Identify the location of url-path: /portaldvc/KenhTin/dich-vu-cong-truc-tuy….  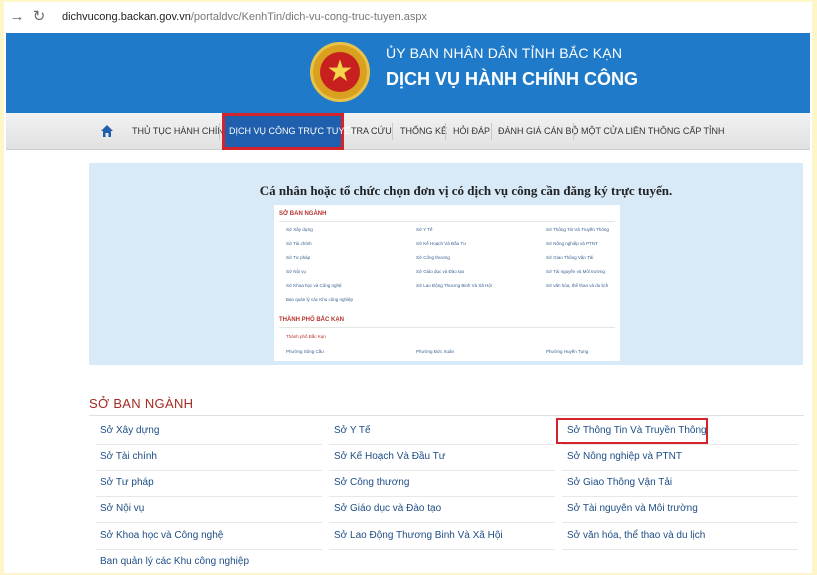
(309, 17).